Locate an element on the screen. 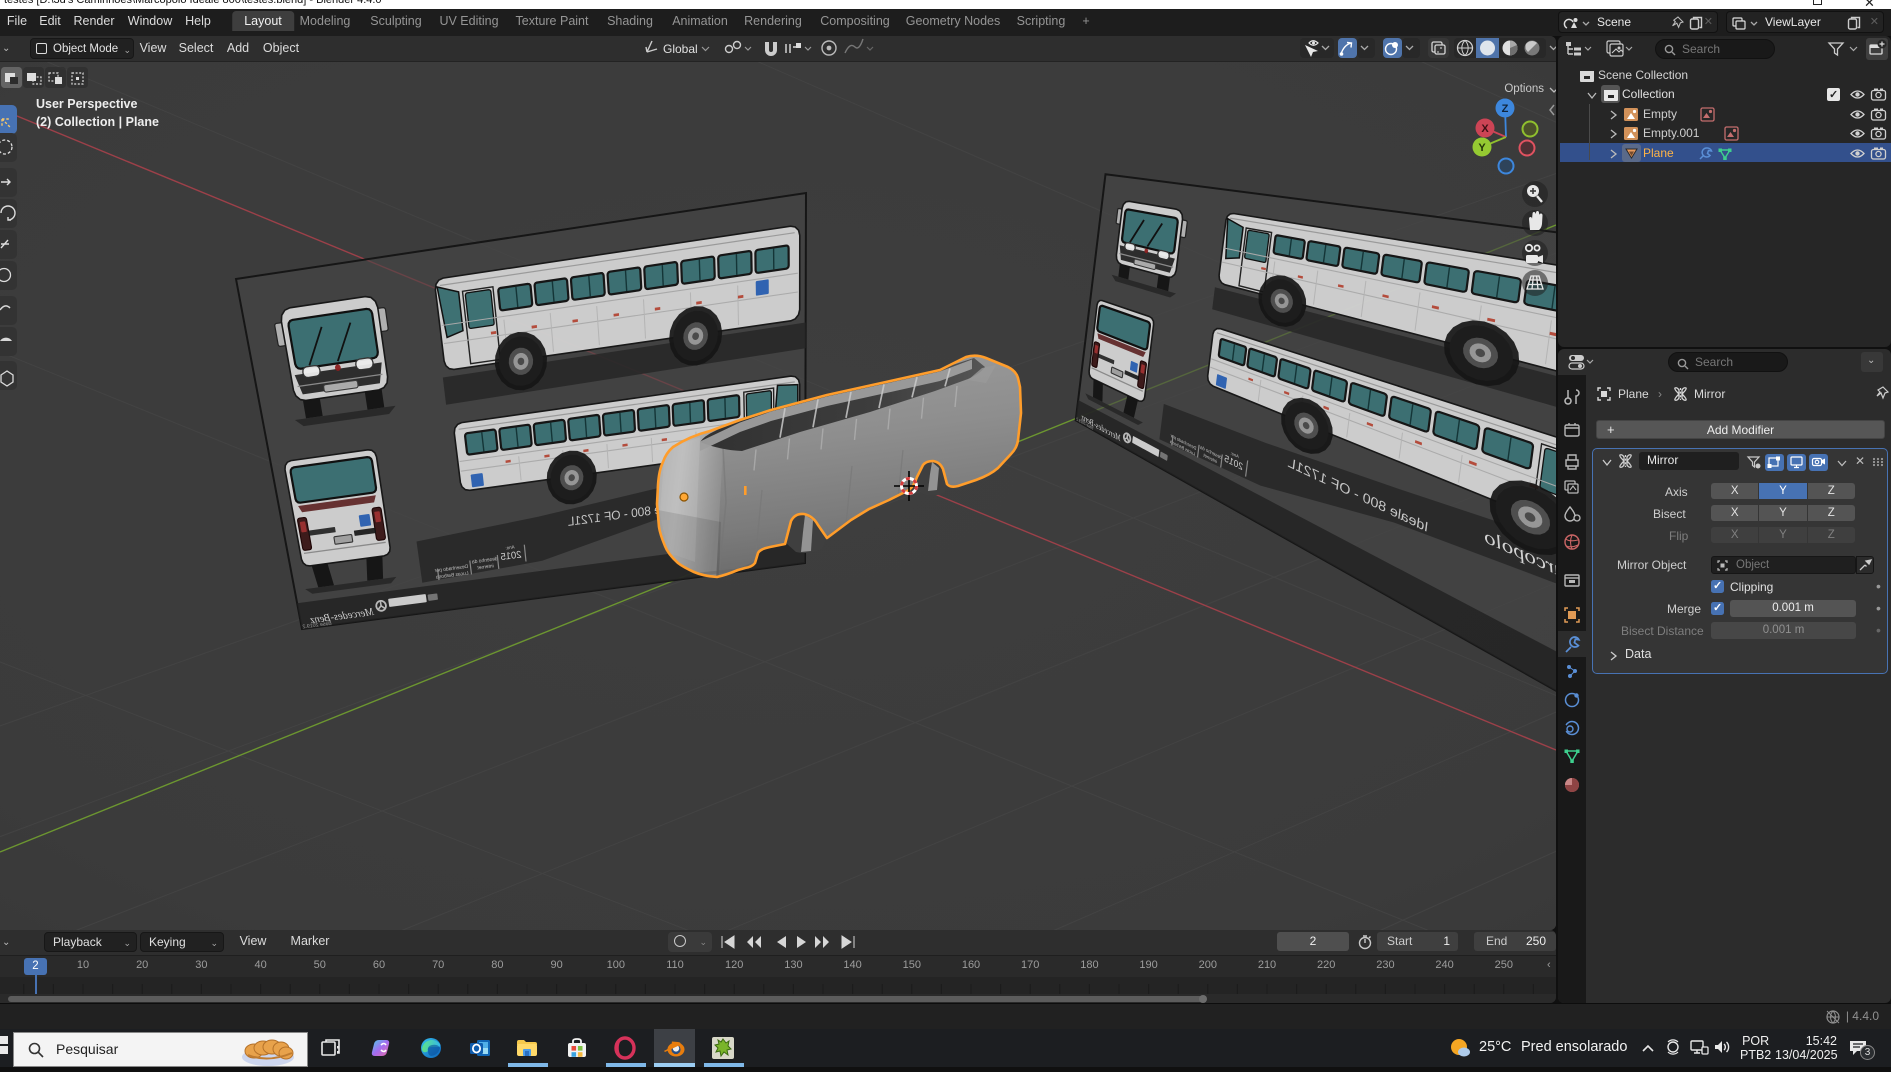 The width and height of the screenshot is (1891, 1072). svg-text: Options is located at coordinates (1524, 89).